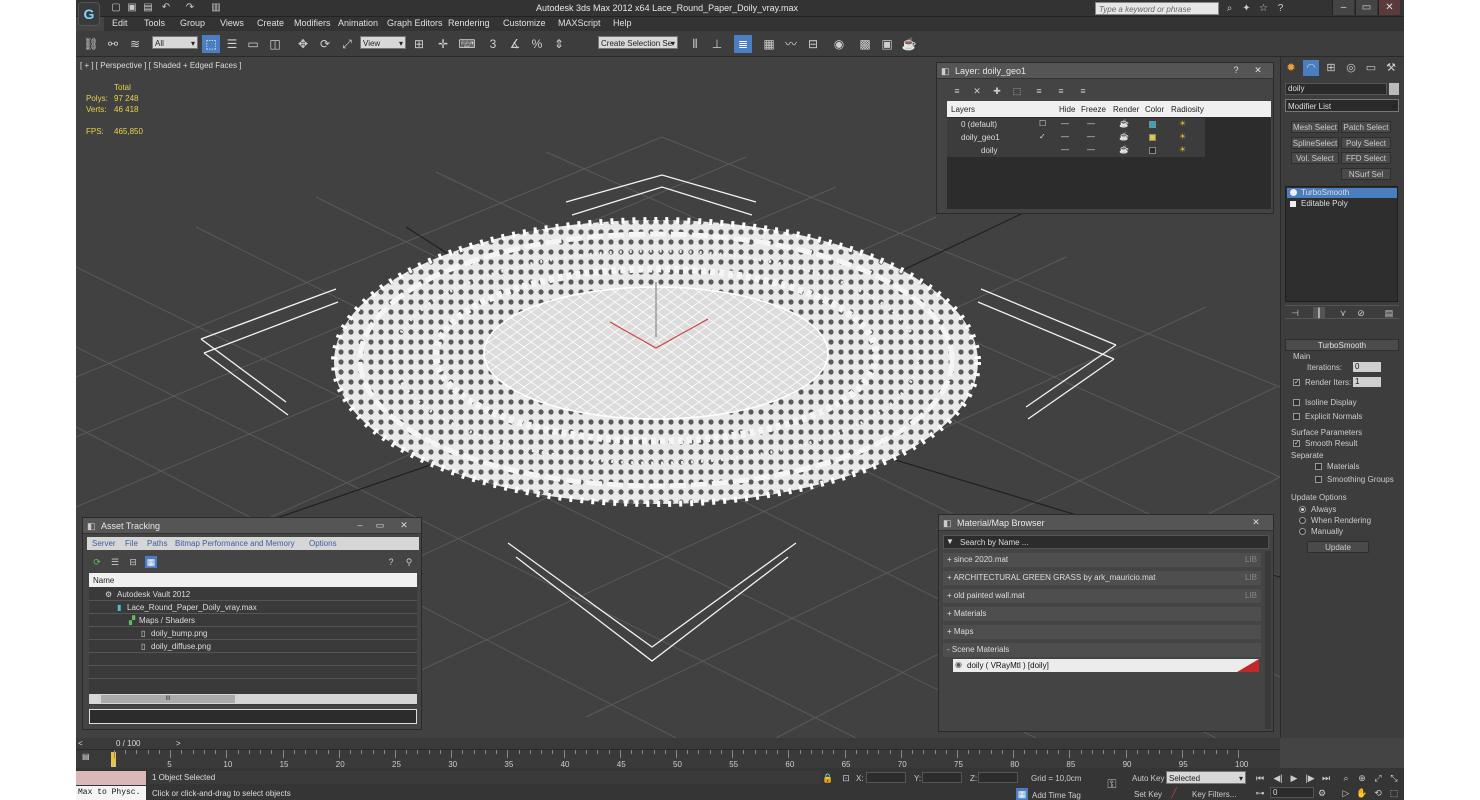 The image size is (1480, 800). What do you see at coordinates (1093, 109) in the screenshot?
I see `column-freeze: Freeze` at bounding box center [1093, 109].